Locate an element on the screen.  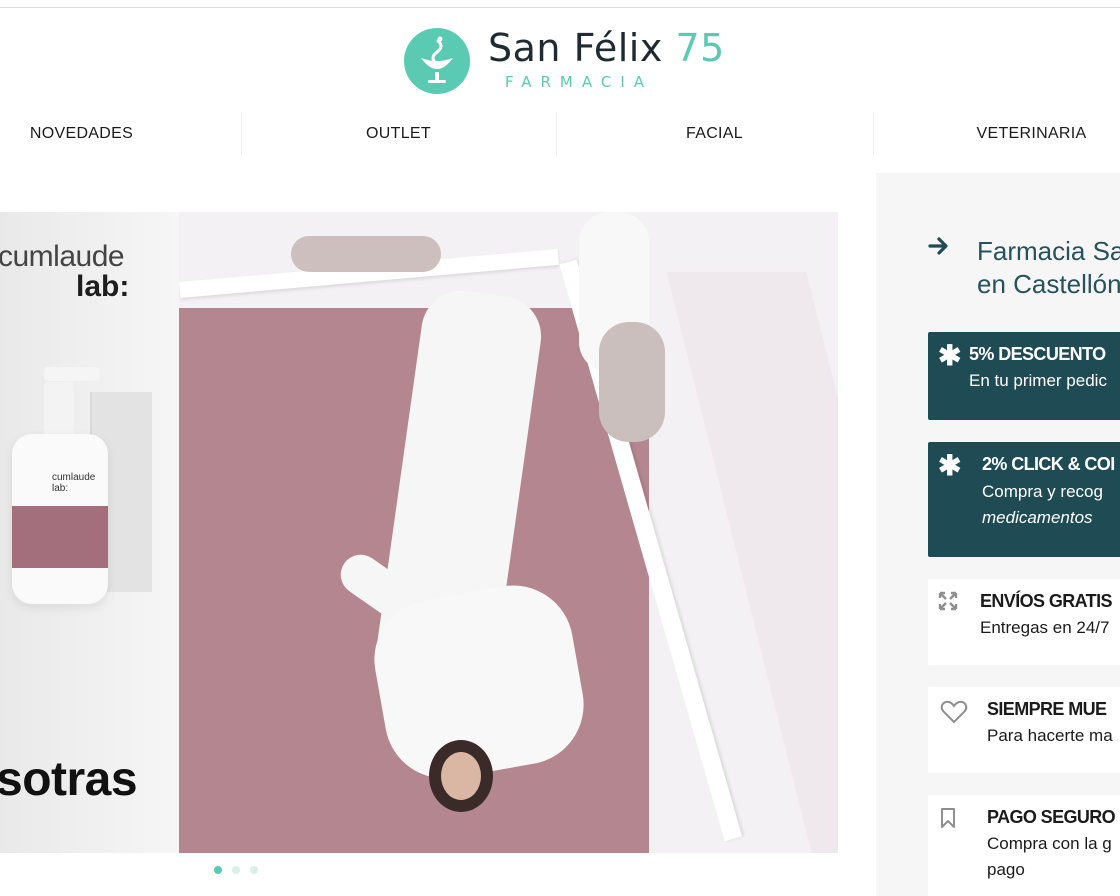
benefits-title: Farmacia Sa en Castellón is located at coordinates (1048, 267).